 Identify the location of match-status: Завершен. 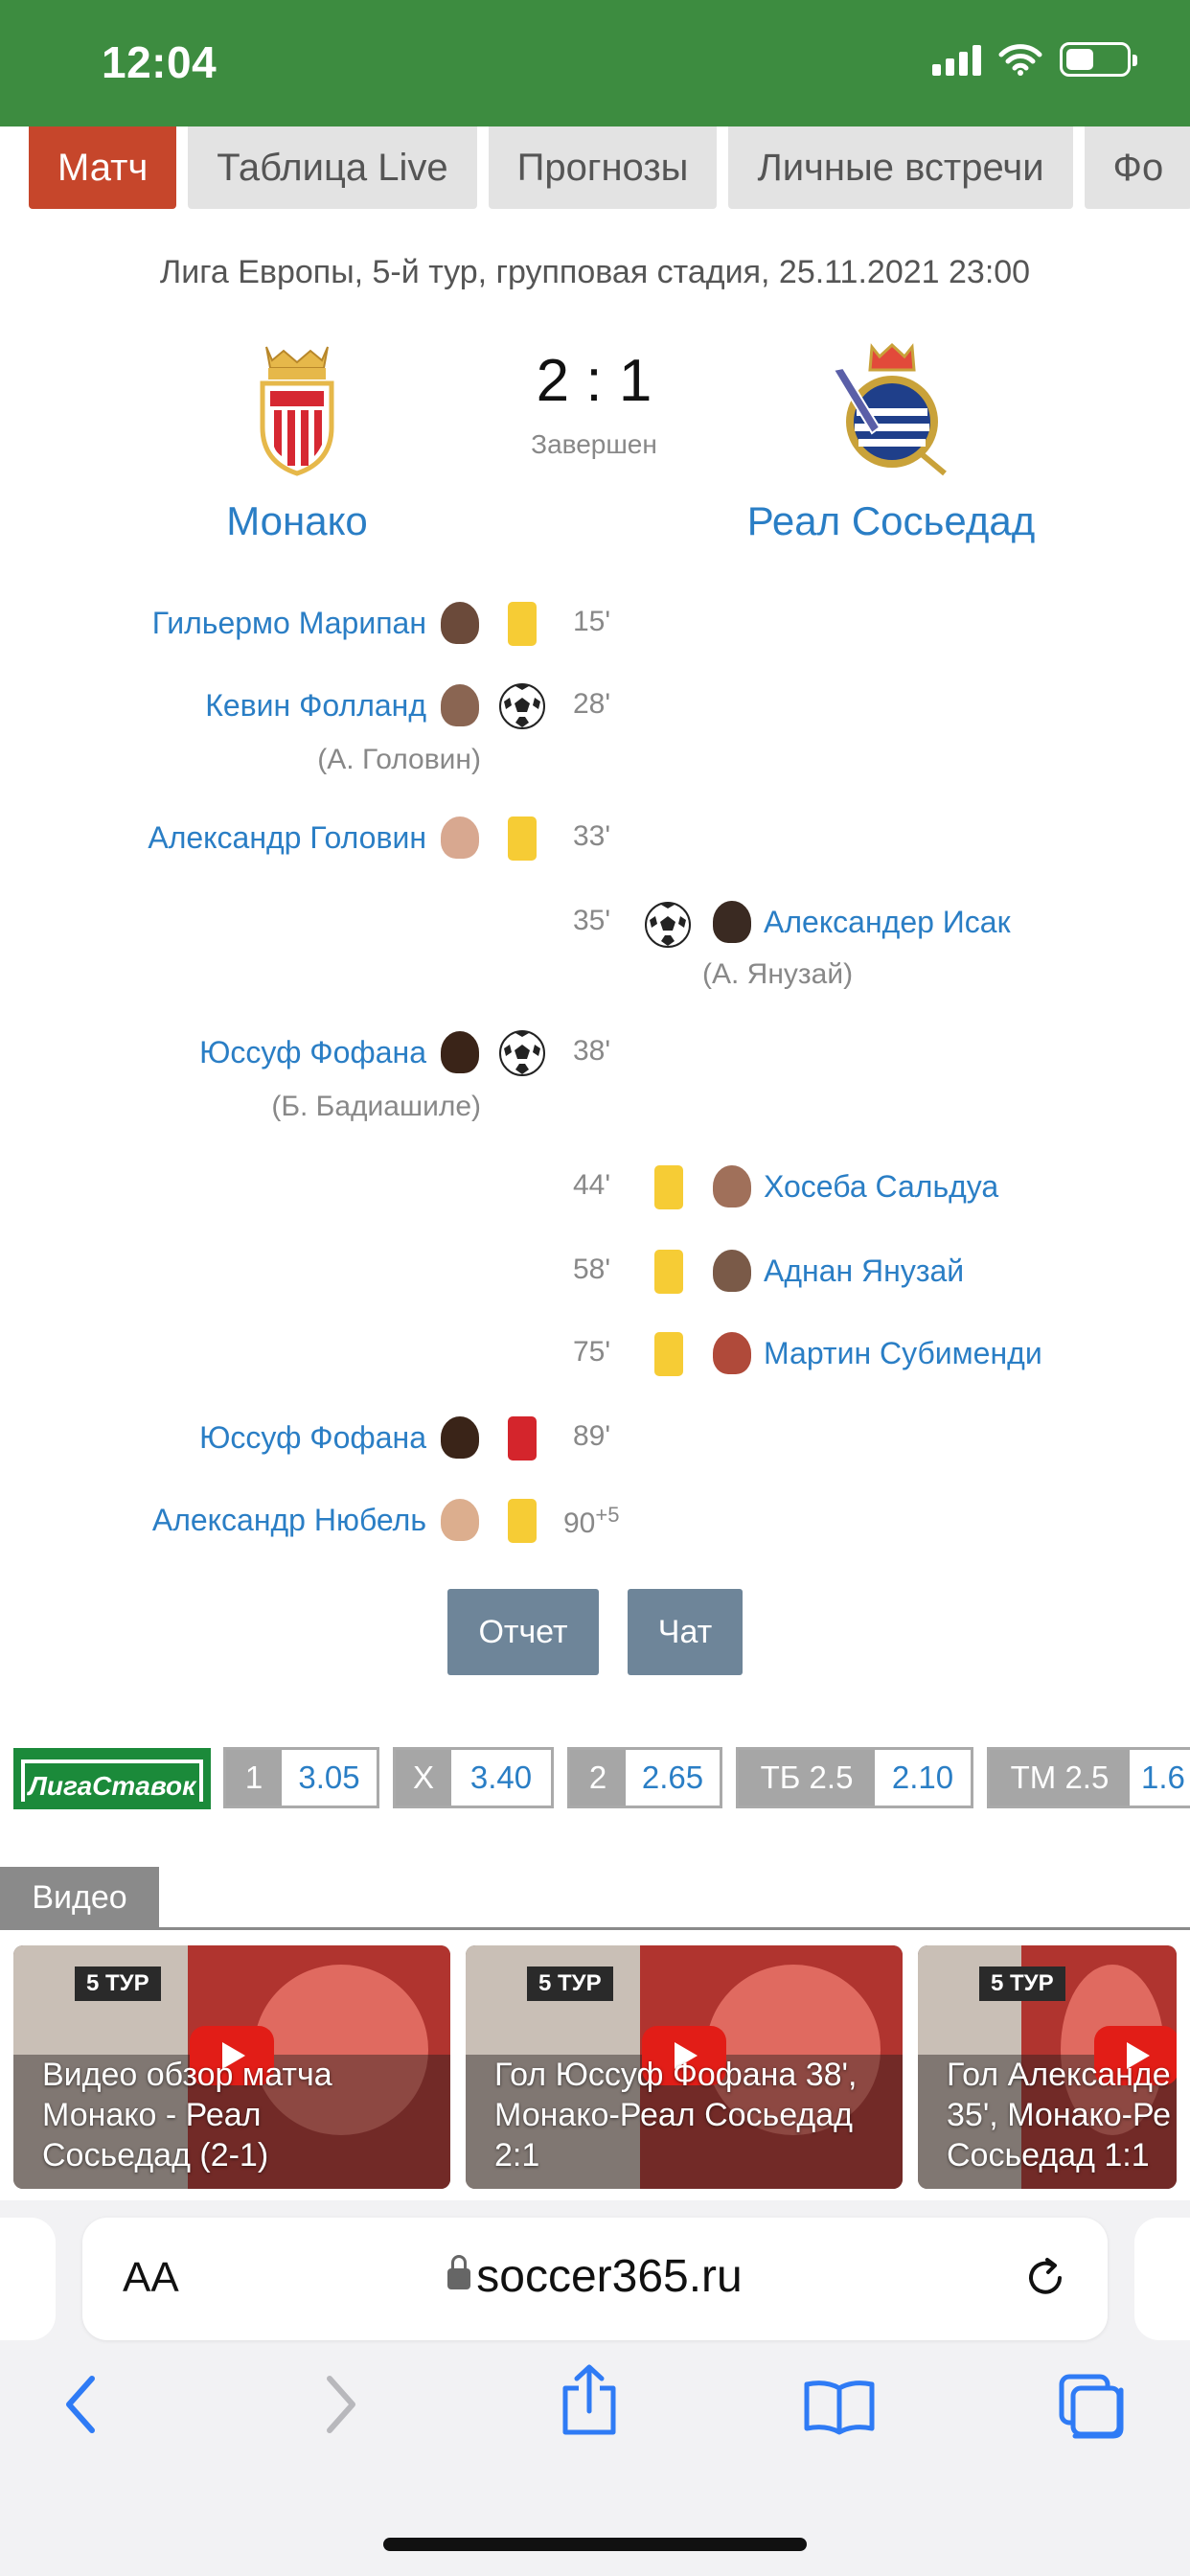
(594, 444).